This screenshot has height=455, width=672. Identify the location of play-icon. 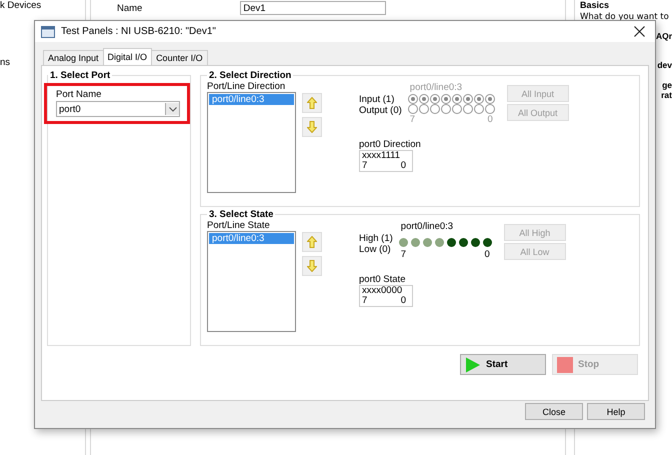
(473, 364).